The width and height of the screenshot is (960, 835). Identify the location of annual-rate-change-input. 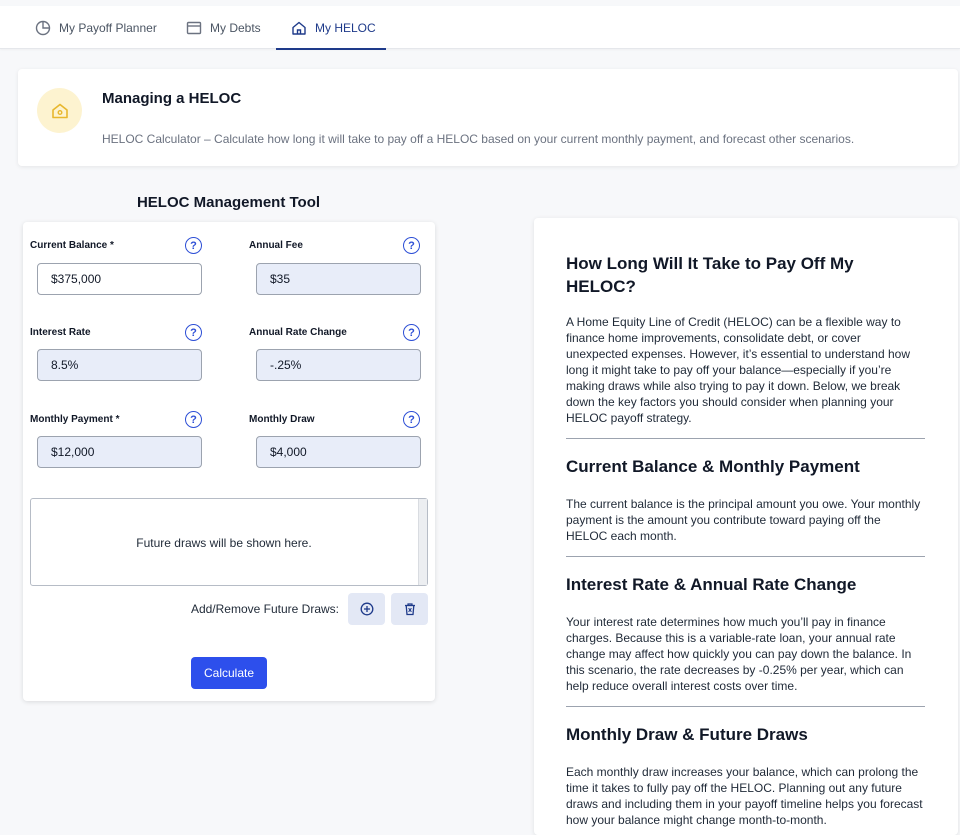
(338, 365).